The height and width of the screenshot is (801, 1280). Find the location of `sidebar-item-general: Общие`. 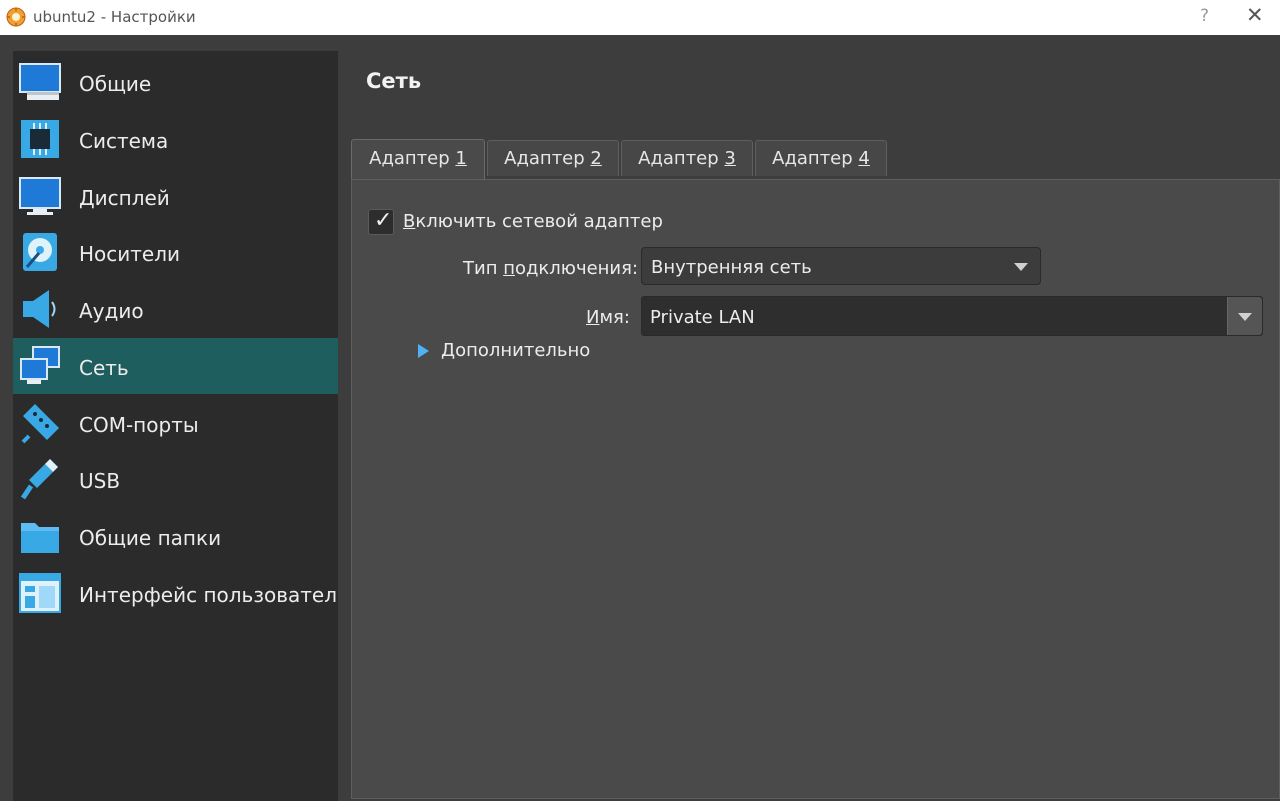

sidebar-item-general: Общие is located at coordinates (175, 82).